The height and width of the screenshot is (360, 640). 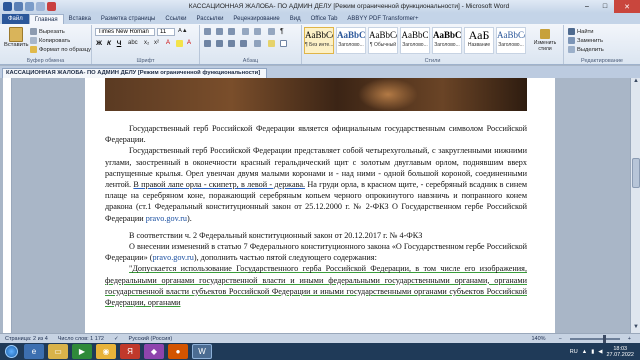 What do you see at coordinates (209, 19) in the screenshot?
I see `tab-mailings: Рассылки` at bounding box center [209, 19].